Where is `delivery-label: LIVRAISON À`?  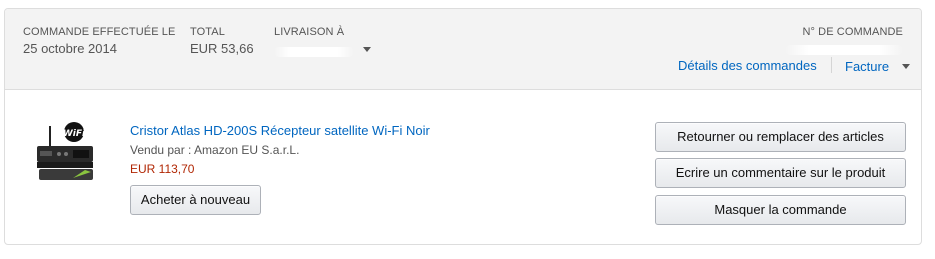
delivery-label: LIVRAISON À is located at coordinates (309, 32).